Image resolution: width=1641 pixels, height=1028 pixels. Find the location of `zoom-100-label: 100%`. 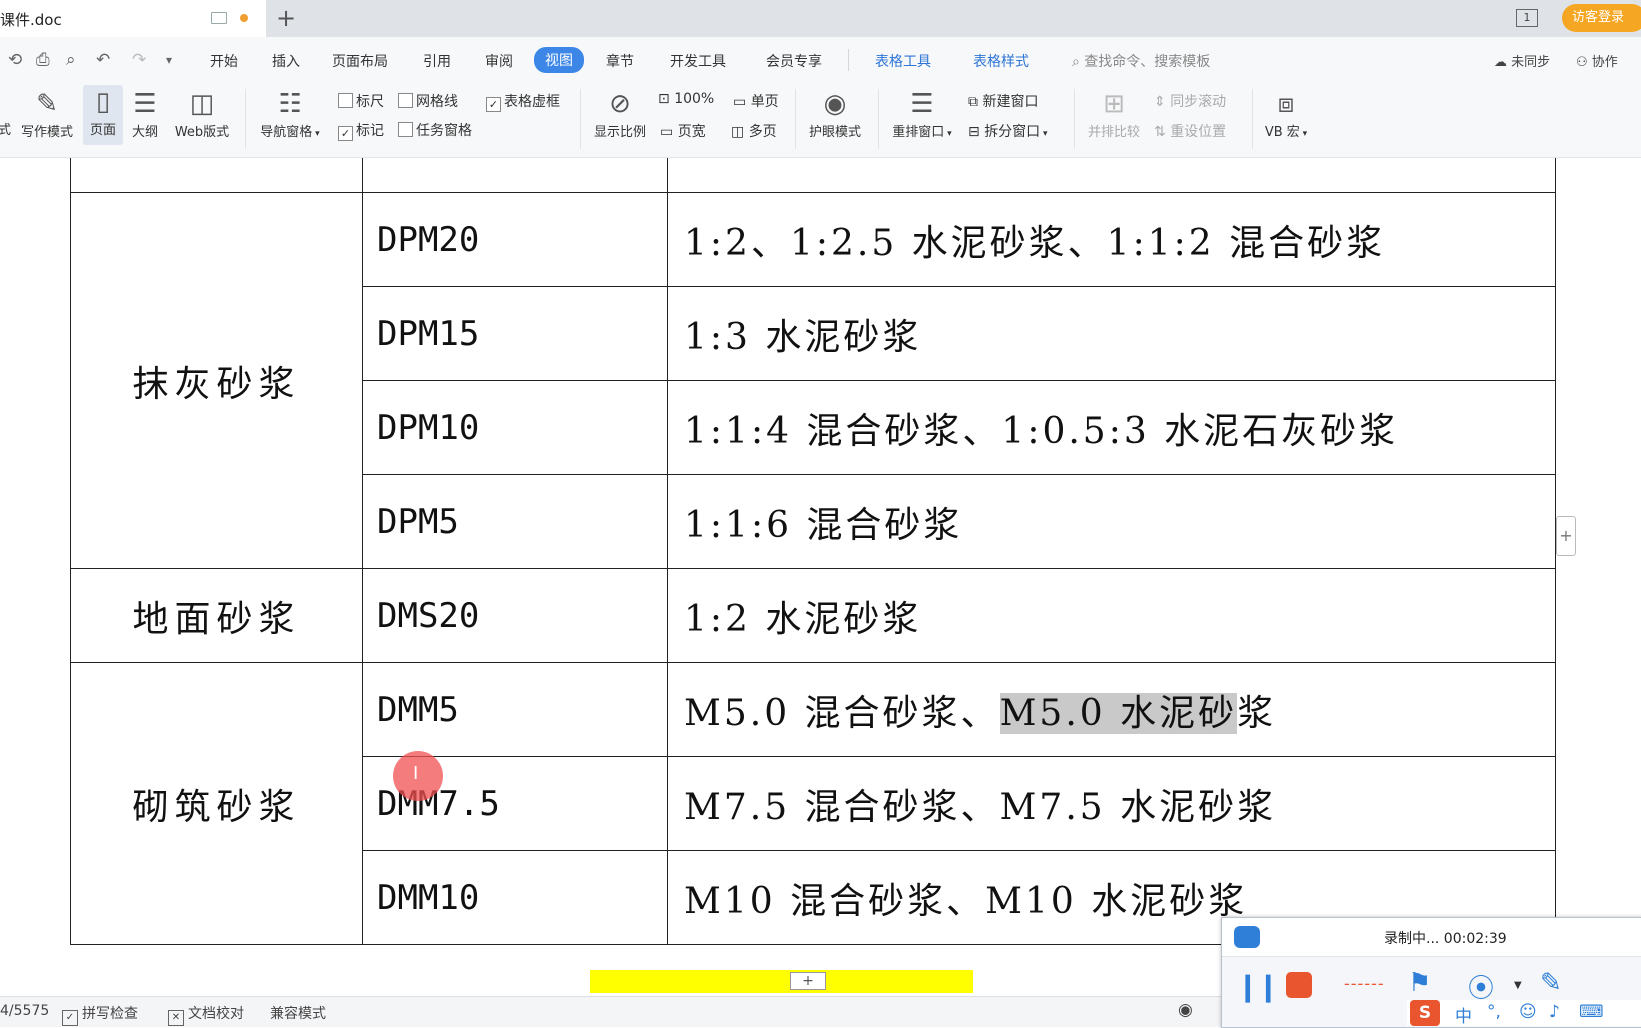

zoom-100-label: 100% is located at coordinates (694, 99).